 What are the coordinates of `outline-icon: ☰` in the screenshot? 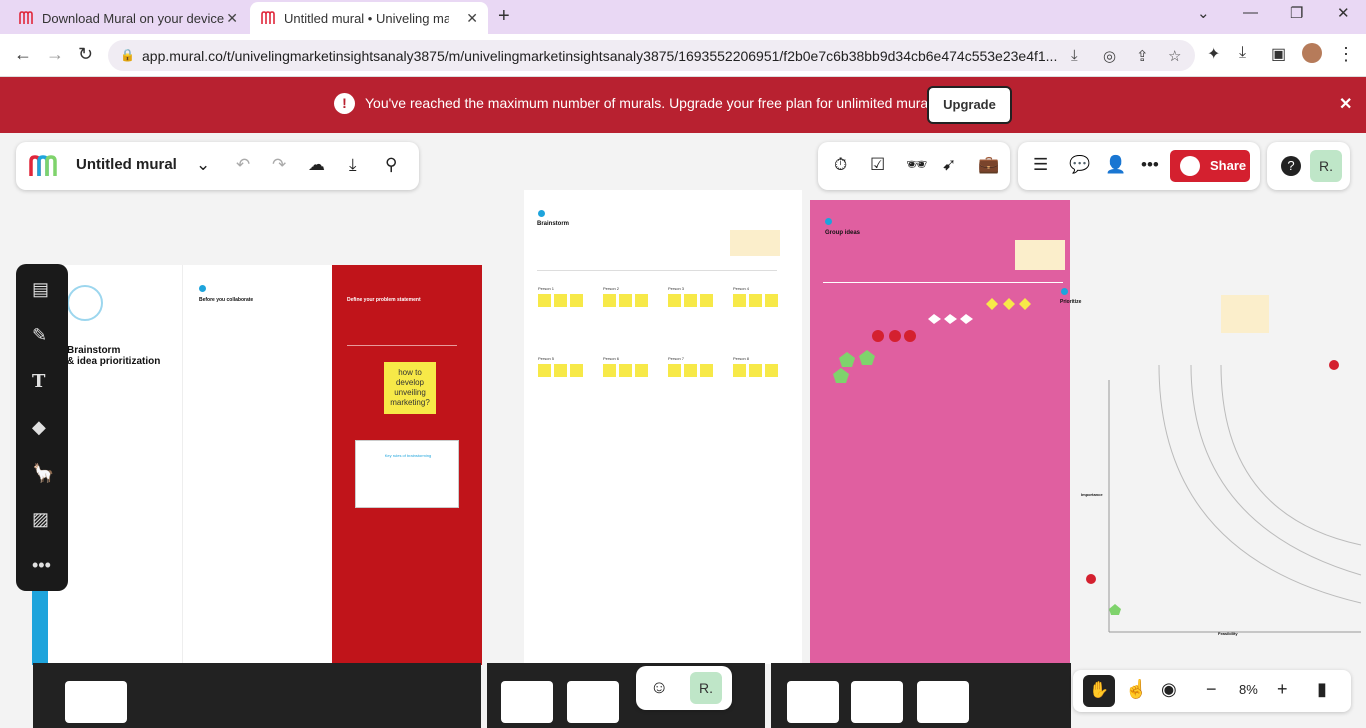 It's located at (1040, 165).